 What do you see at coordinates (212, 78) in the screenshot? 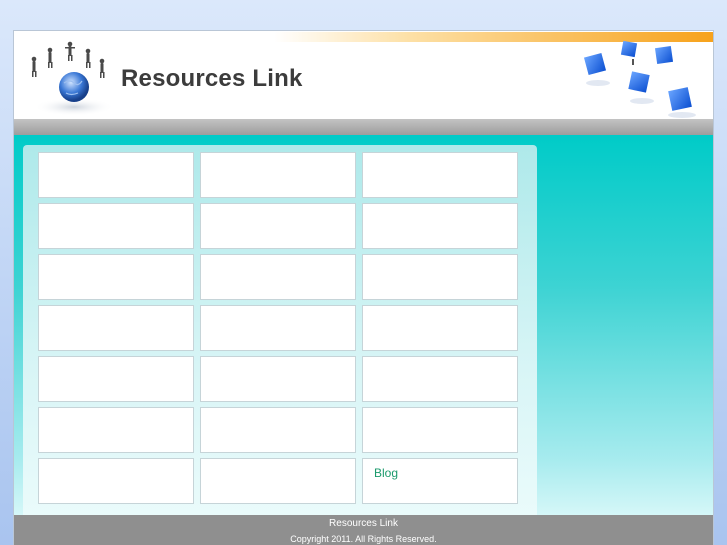
I see `site-title: Resources Link` at bounding box center [212, 78].